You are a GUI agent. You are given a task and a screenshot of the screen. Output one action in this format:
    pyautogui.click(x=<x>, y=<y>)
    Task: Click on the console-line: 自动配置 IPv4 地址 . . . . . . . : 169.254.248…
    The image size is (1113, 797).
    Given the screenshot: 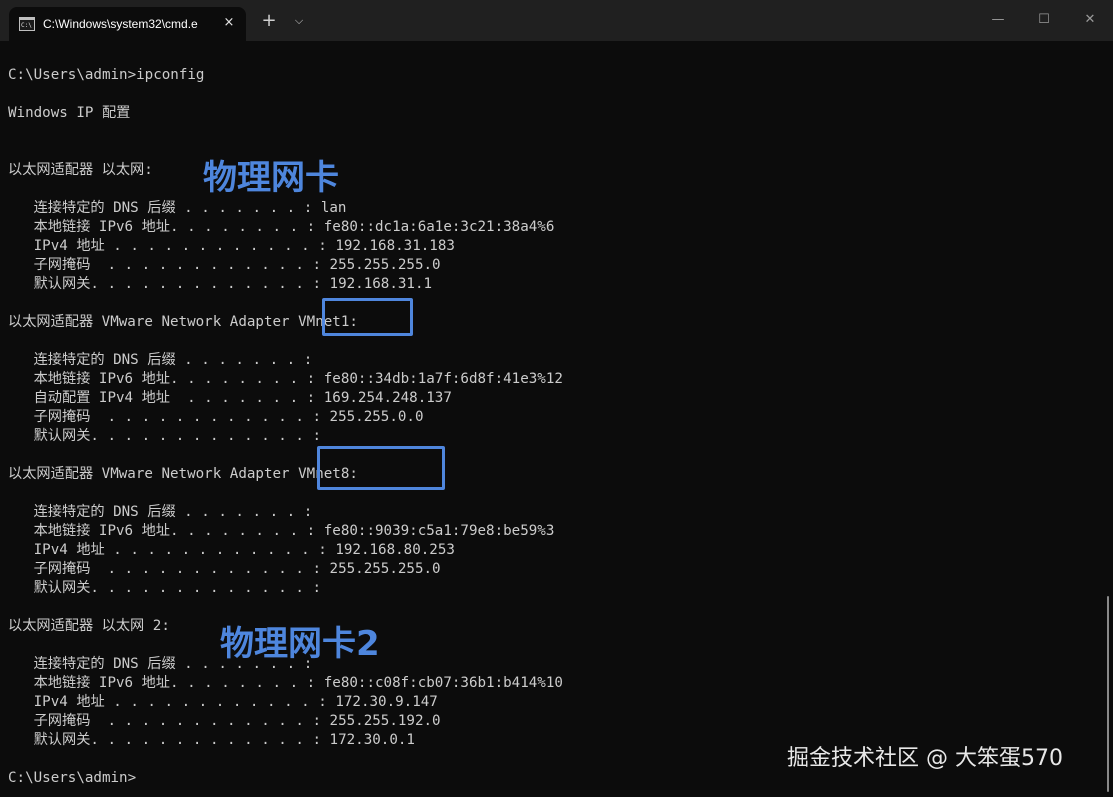 What is the action you would take?
    pyautogui.click(x=230, y=398)
    